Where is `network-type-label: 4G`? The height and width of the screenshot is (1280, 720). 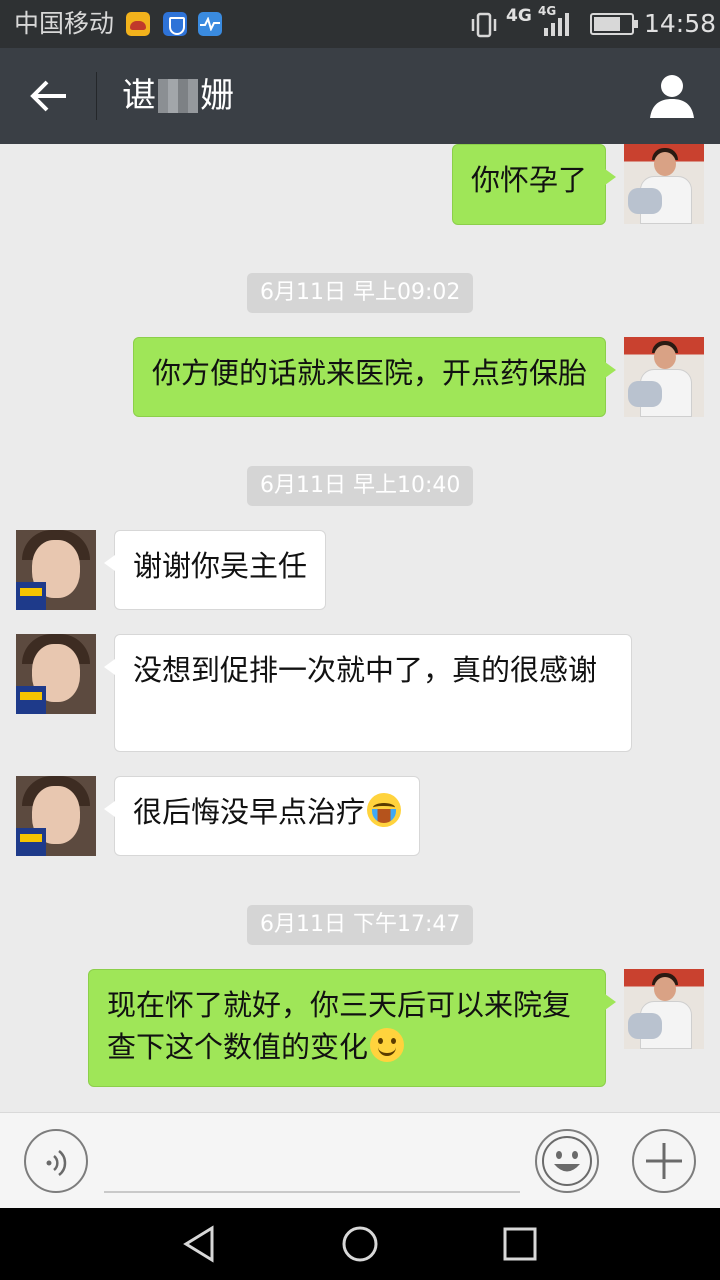 network-type-label: 4G is located at coordinates (519, 16).